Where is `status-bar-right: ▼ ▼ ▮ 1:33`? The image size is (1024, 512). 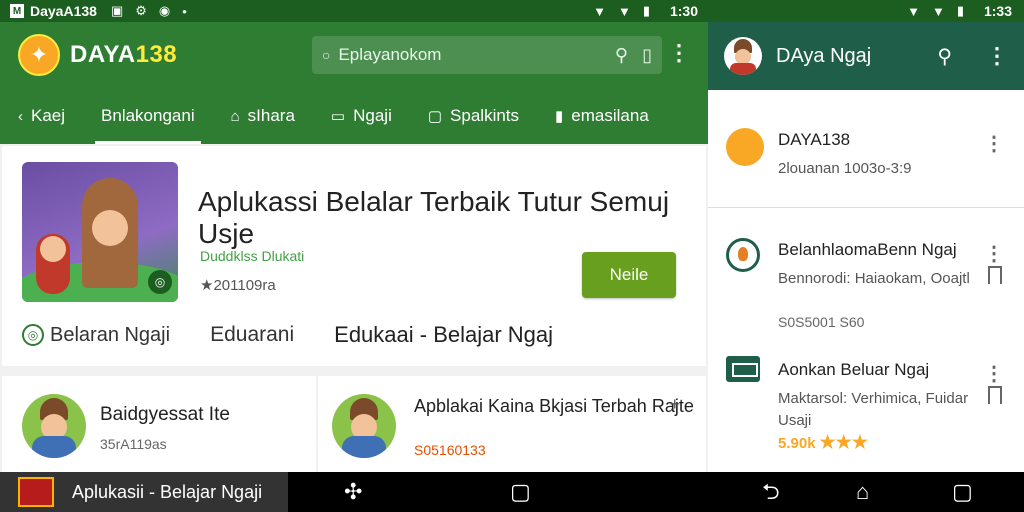 status-bar-right: ▼ ▼ ▮ 1:33 is located at coordinates (866, 11).